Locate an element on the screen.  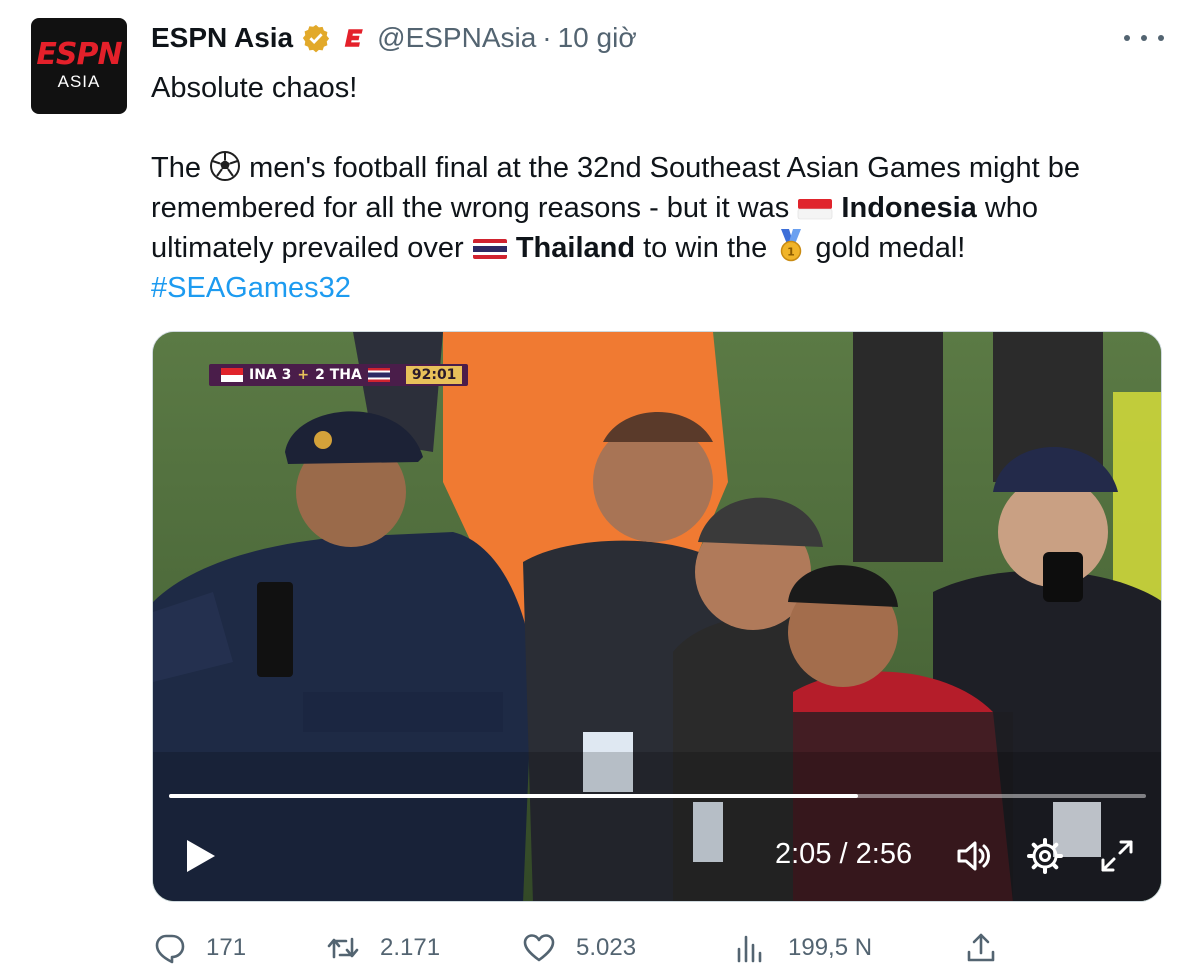
duration: 2:56 is located at coordinates (884, 854).